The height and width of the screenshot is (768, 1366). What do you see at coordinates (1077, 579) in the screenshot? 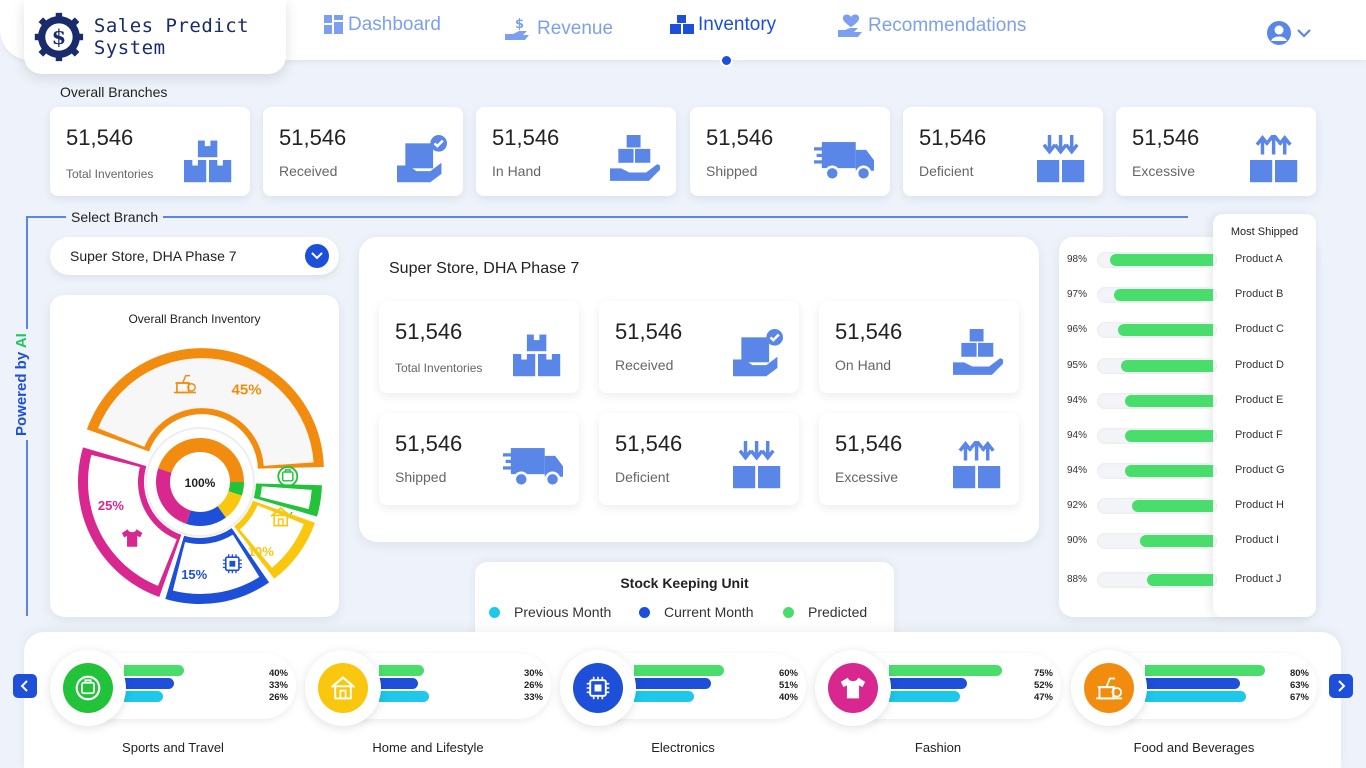
I see `most-shipped-percent: 88%` at bounding box center [1077, 579].